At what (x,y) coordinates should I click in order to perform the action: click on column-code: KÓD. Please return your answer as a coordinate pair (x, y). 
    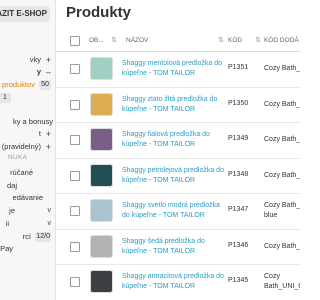
    Looking at the image, I should click on (235, 41).